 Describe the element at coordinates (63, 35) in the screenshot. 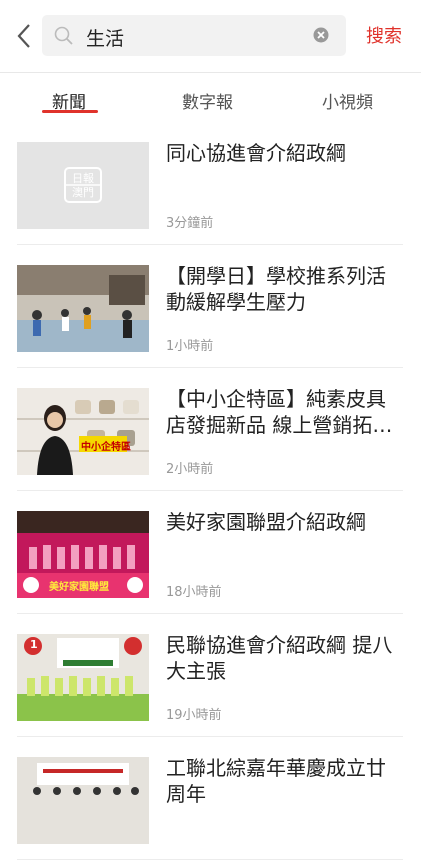

I see `search-icon` at that location.